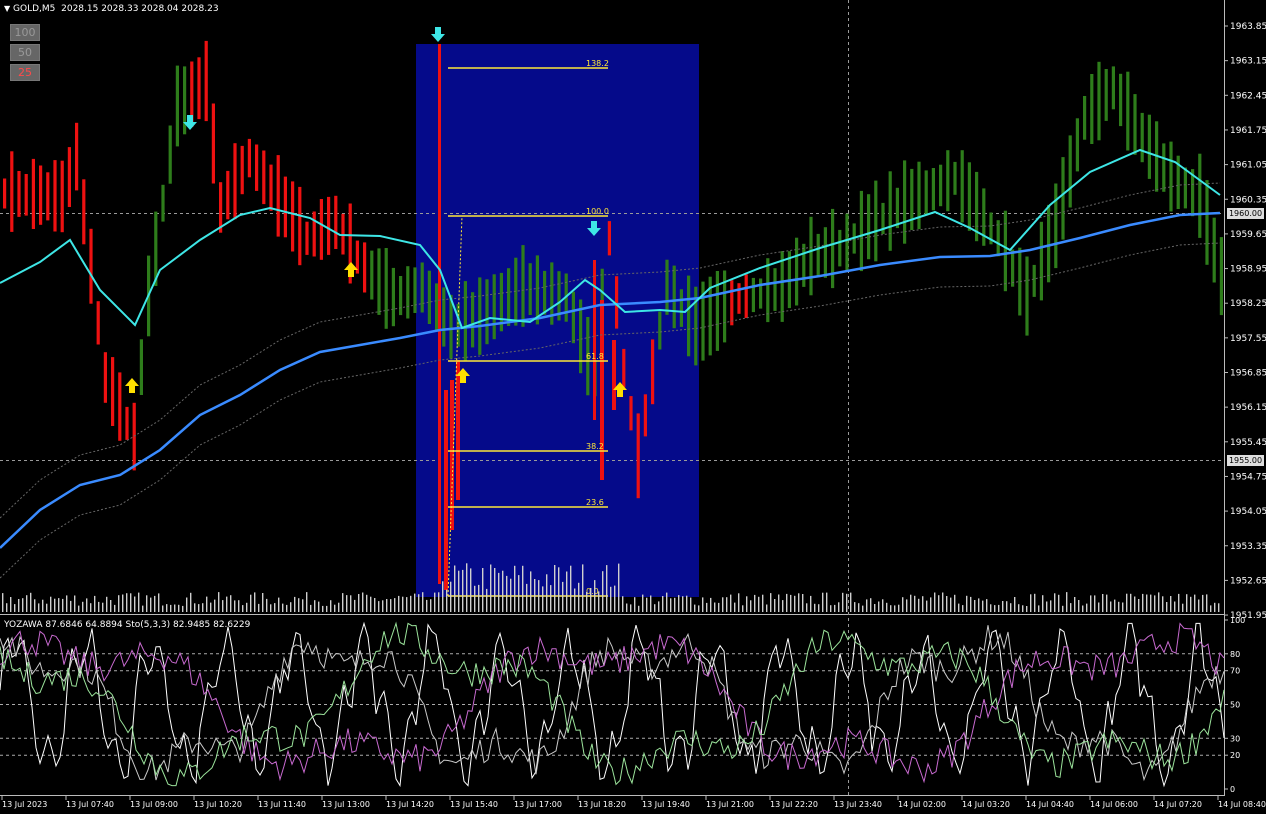 The image size is (1266, 814). What do you see at coordinates (1248, 408) in the screenshot?
I see `price-label: 1956.15` at bounding box center [1248, 408].